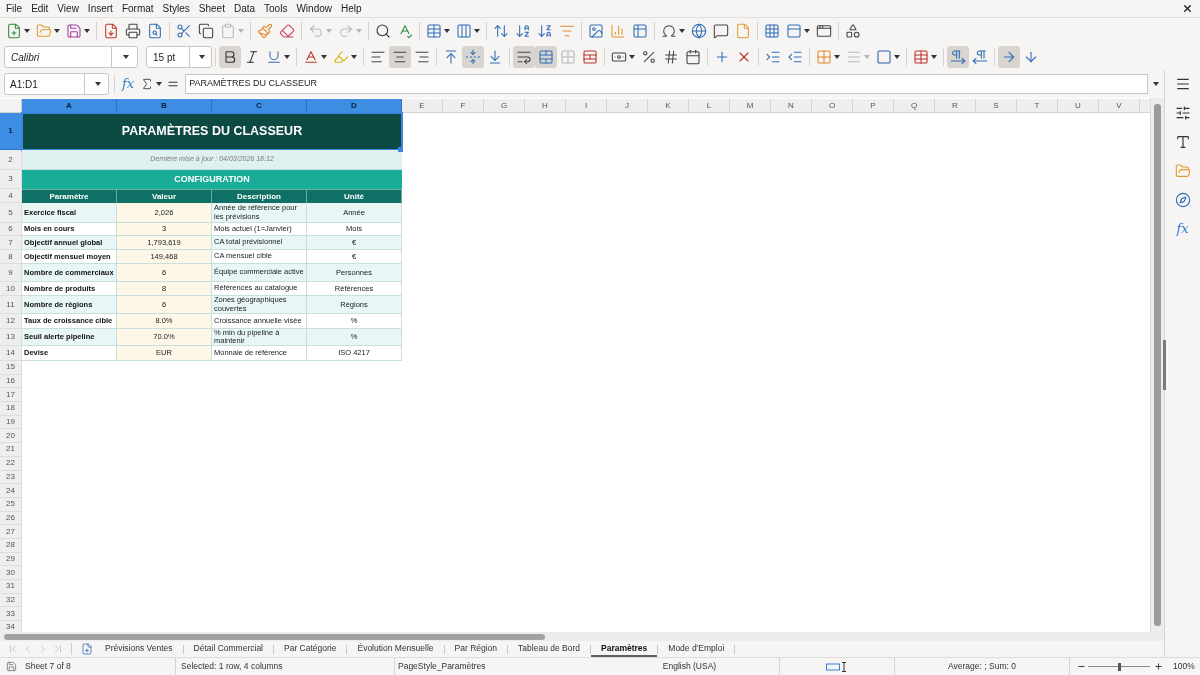 This screenshot has width=1200, height=675. What do you see at coordinates (624, 649) in the screenshot?
I see `sheet-tab: Paramètres` at bounding box center [624, 649].